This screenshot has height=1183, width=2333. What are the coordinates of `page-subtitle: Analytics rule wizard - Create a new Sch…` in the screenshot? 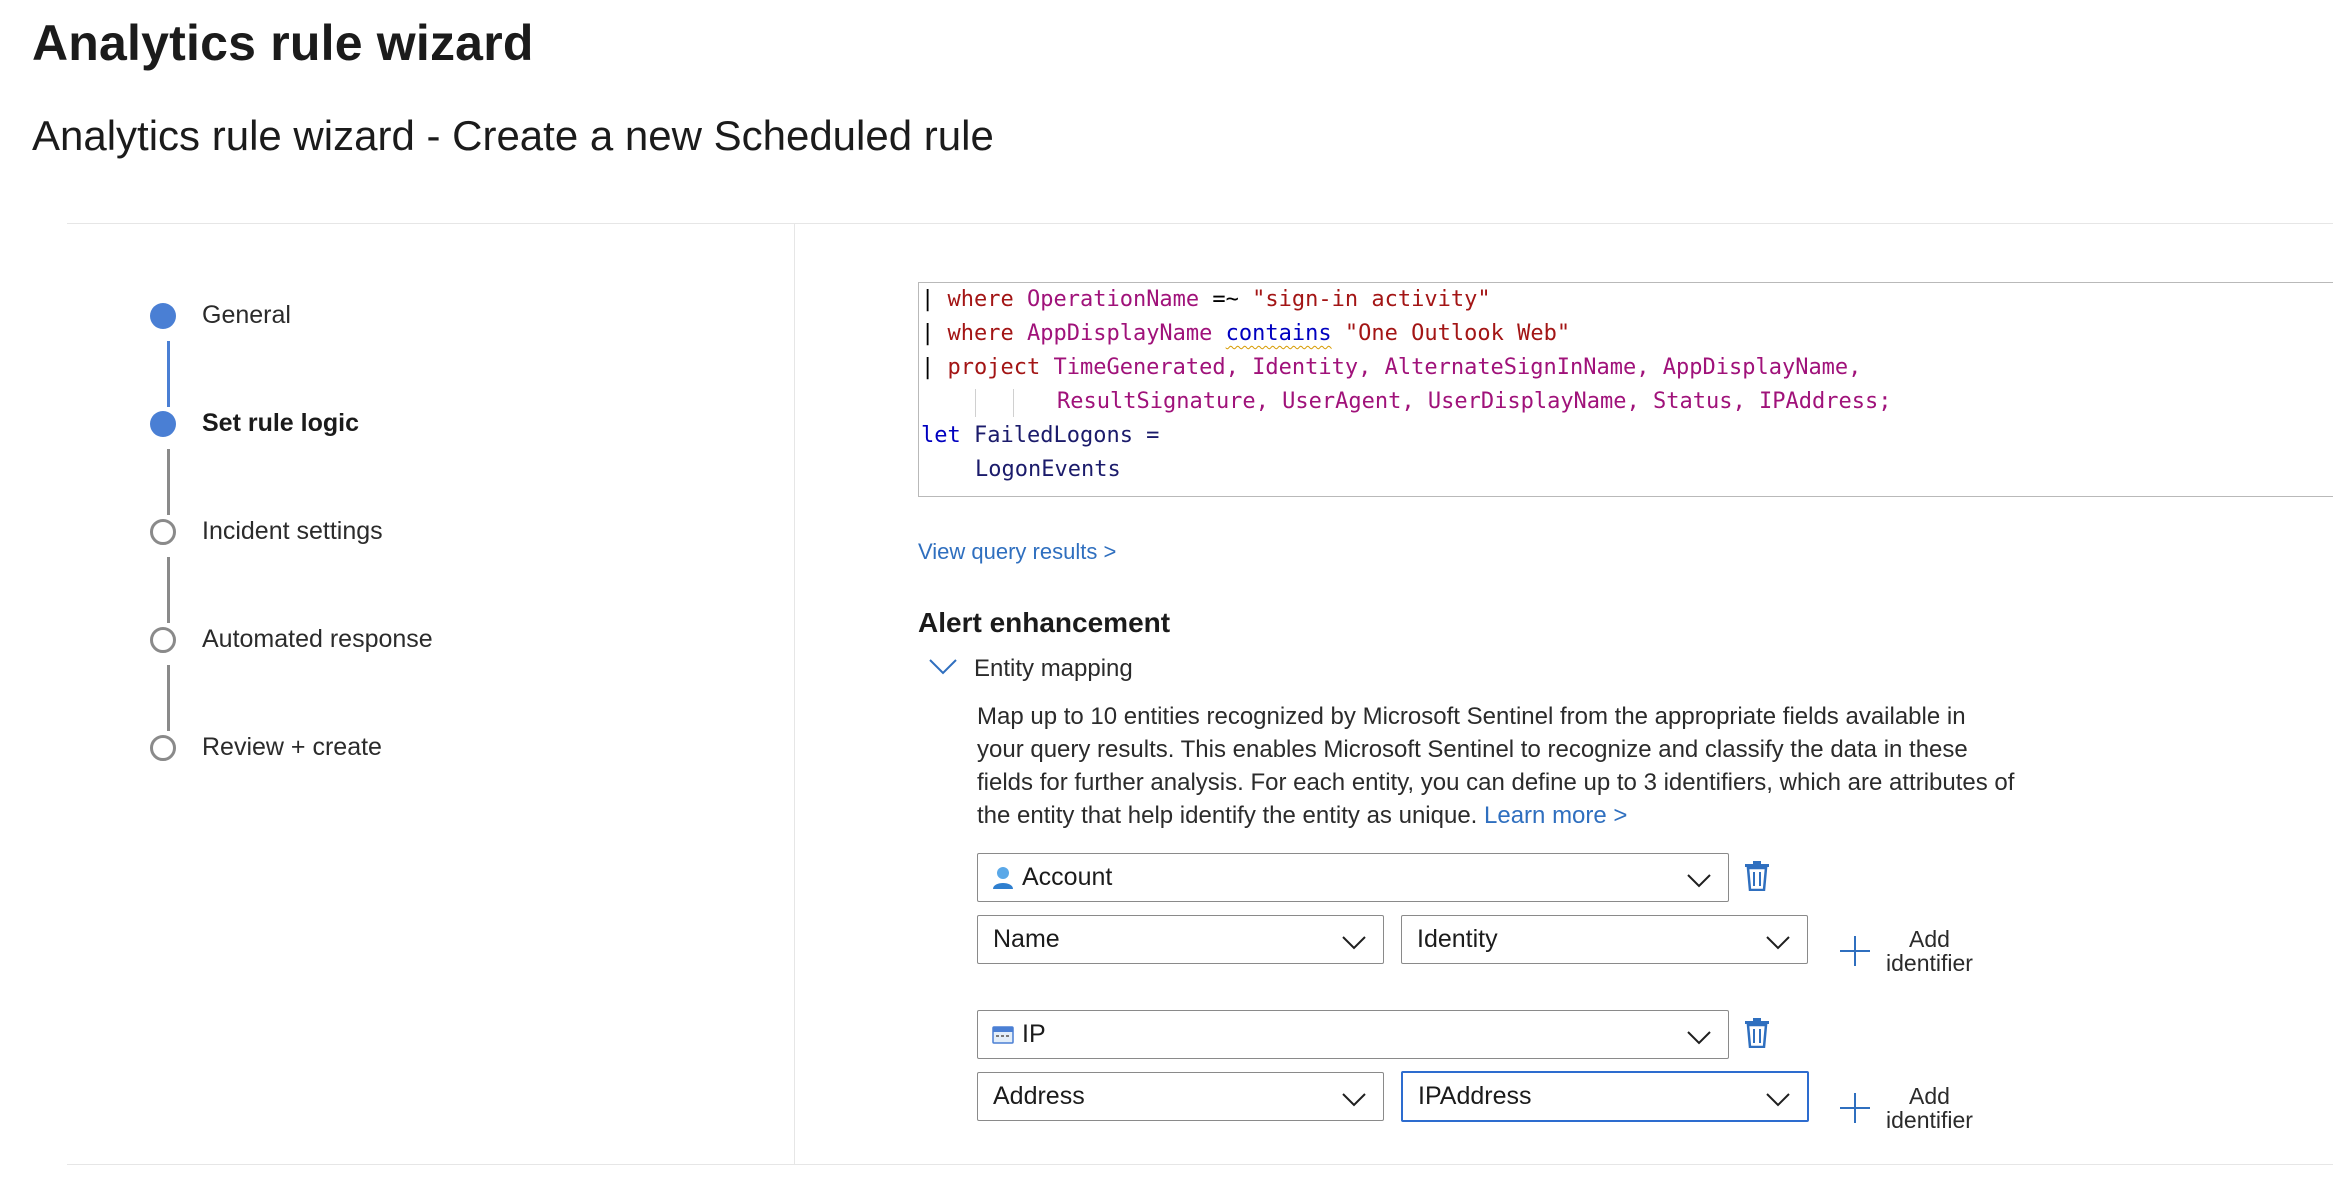 It's located at (513, 135).